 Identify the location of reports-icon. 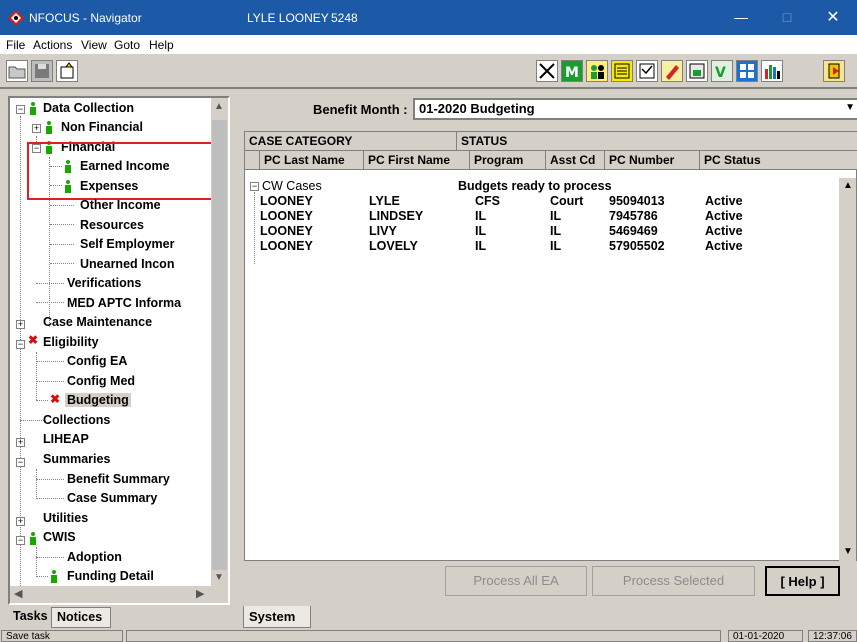
(547, 71).